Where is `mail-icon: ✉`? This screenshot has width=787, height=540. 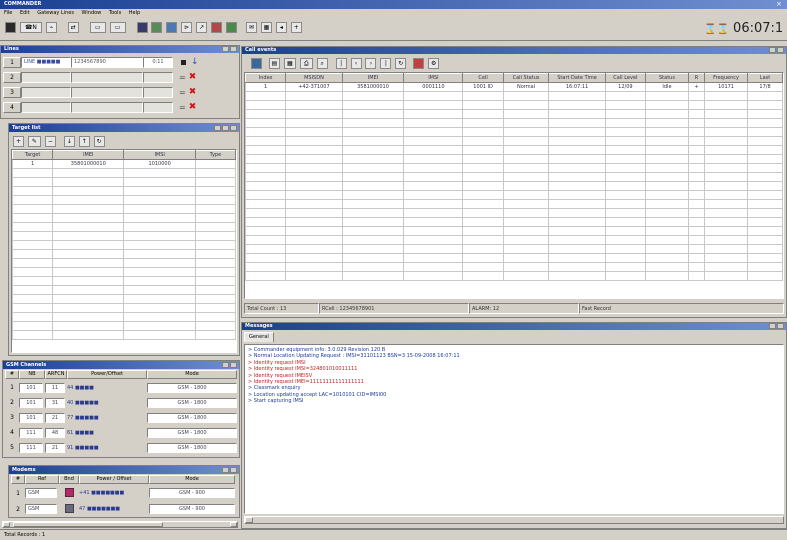
mail-icon: ✉ is located at coordinates (251, 27).